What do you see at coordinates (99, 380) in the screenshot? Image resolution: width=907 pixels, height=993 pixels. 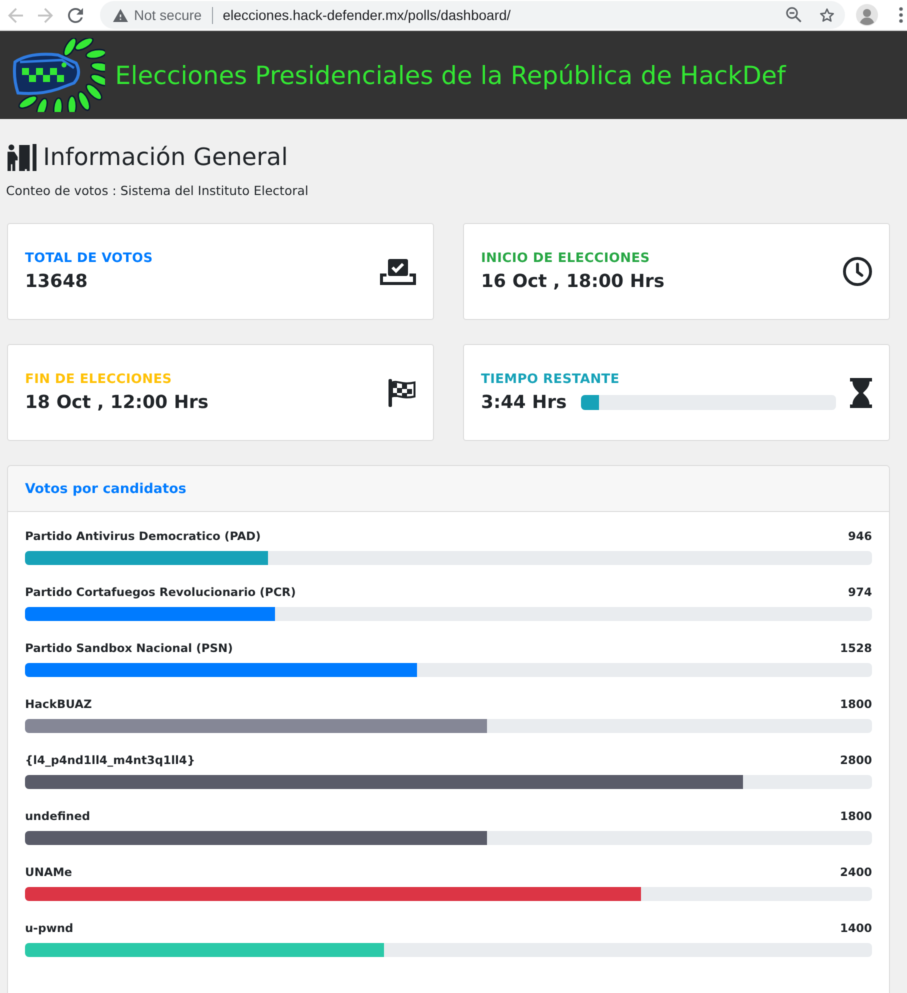 I see `stat-label: FIN DE ELECCIONES` at bounding box center [99, 380].